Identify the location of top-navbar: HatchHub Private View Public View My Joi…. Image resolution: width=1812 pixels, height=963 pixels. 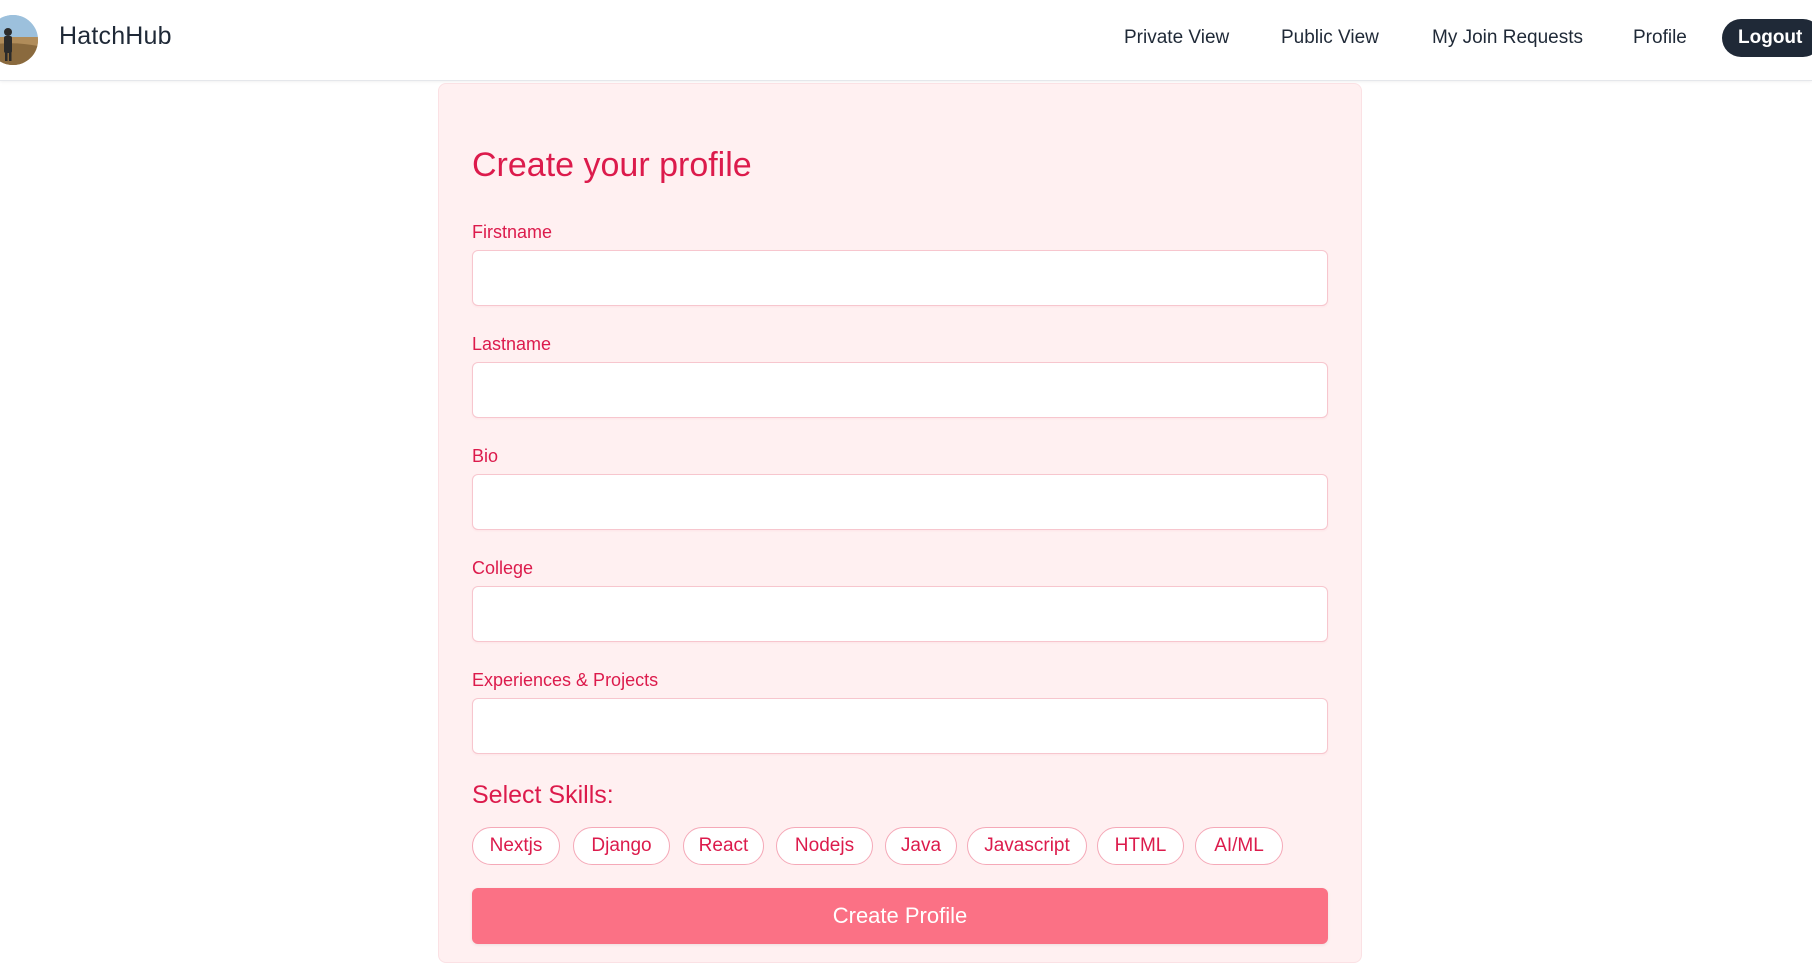
(906, 40).